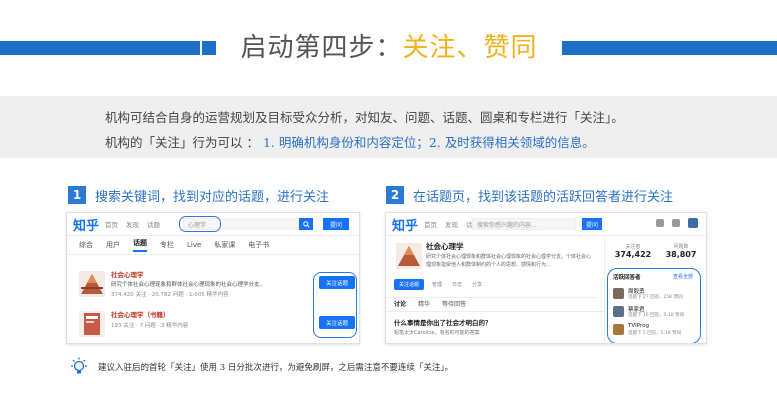 The height and width of the screenshot is (420, 777). Describe the element at coordinates (77, 195) in the screenshot. I see `step-1-number: 1` at that location.